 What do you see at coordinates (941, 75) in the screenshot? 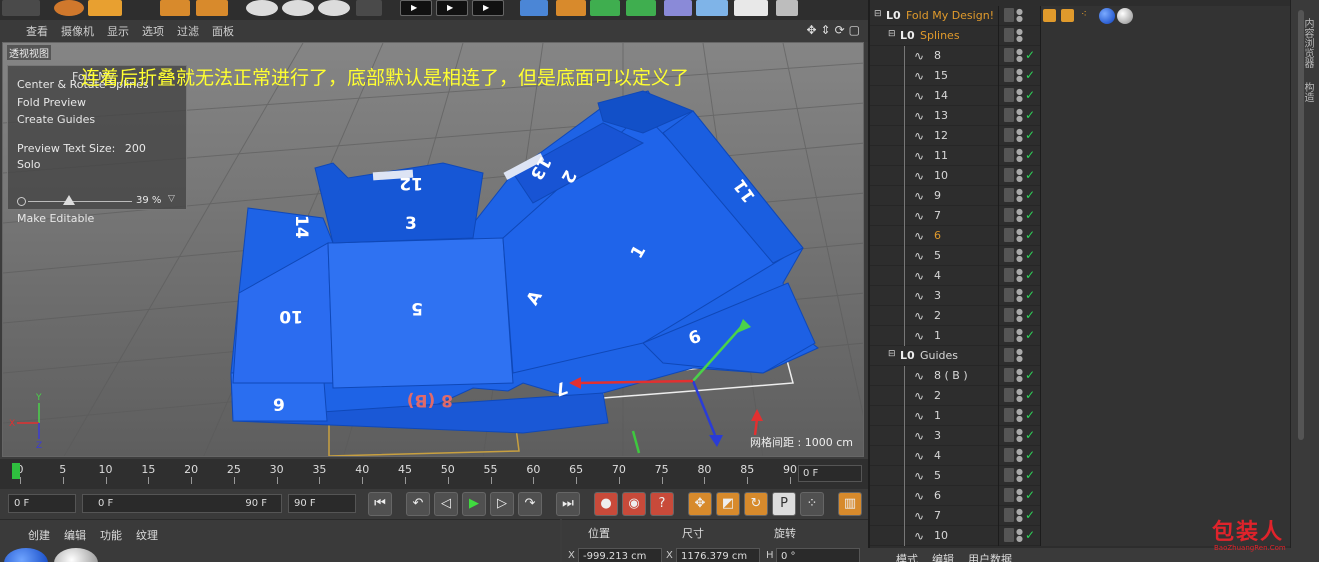
I see `object-name: 15` at bounding box center [941, 75].